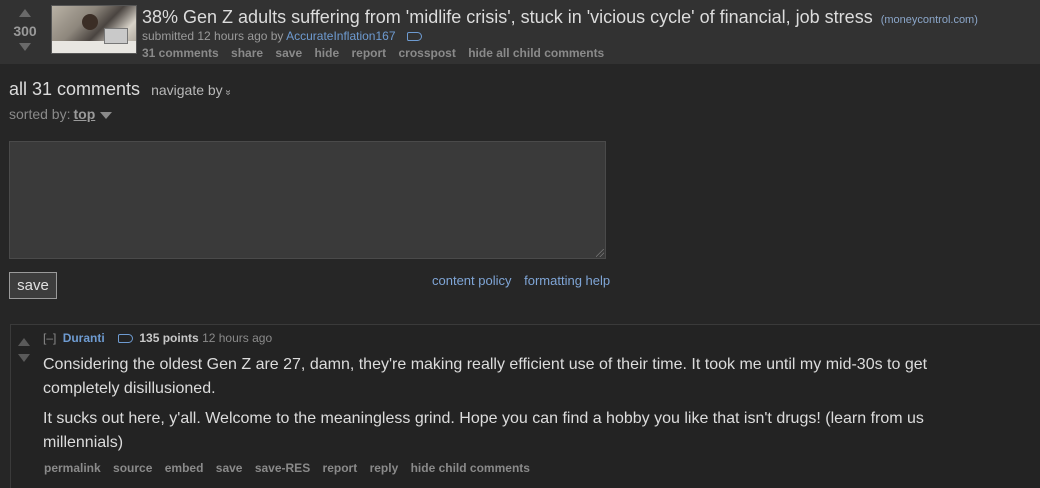  I want to click on crosspost-link: crosspost, so click(427, 53).